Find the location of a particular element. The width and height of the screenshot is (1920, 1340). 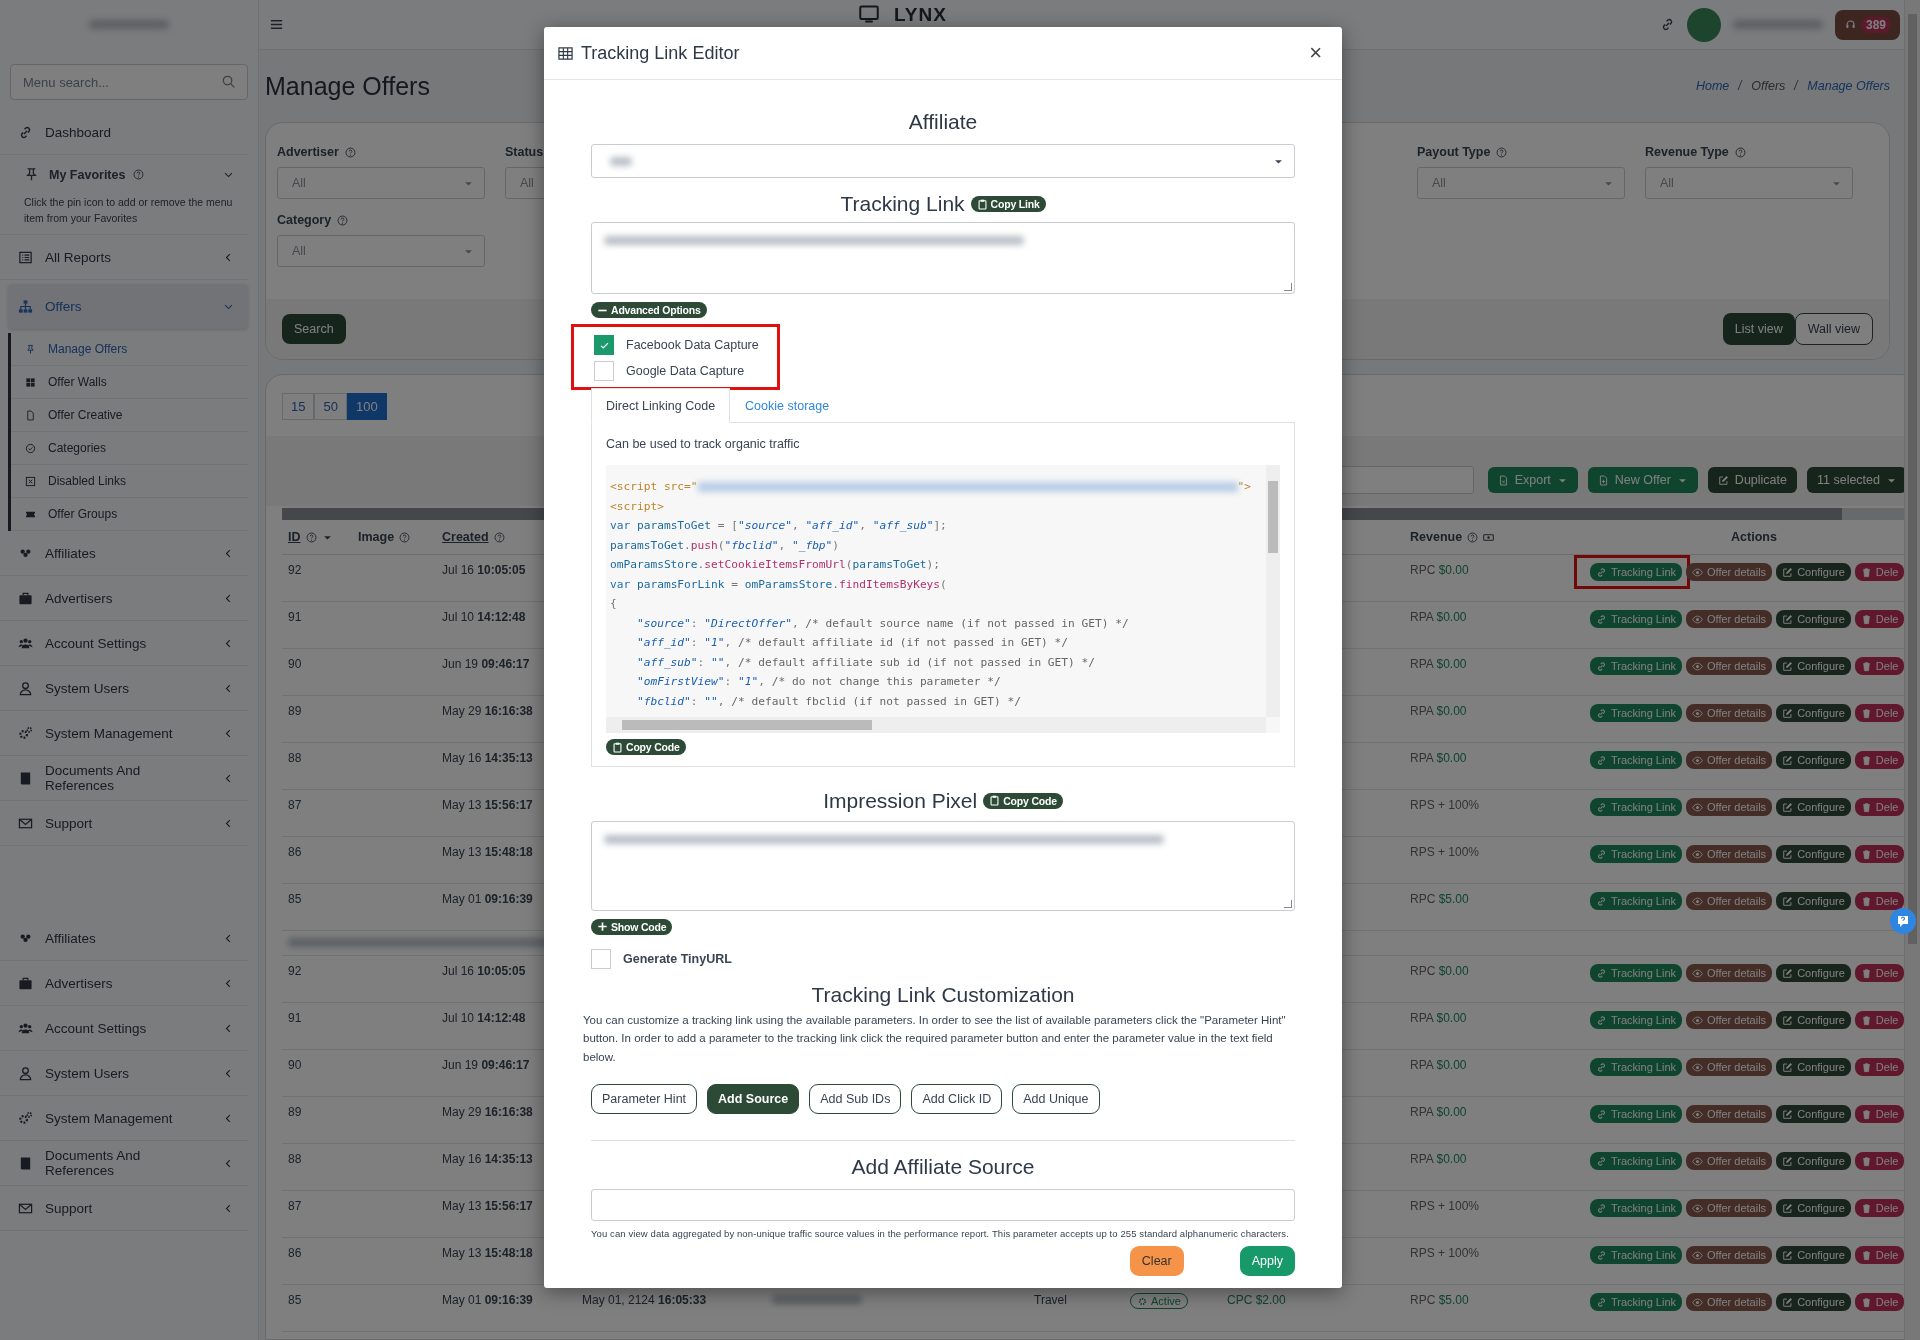

code-line: "aff_id": "1", /* default affiliate id (if not passed in GET) */ is located at coordinates (852, 643).